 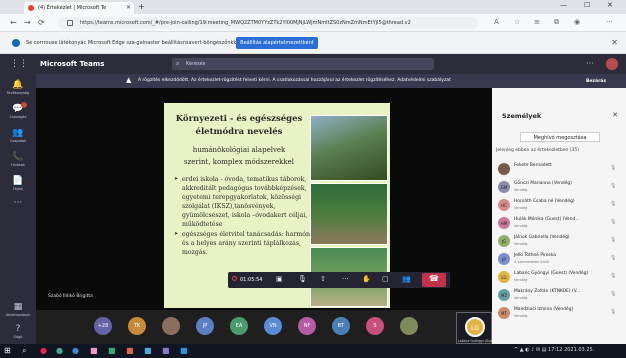 I want to click on collections-icon: ⧉, so click(x=556, y=22).